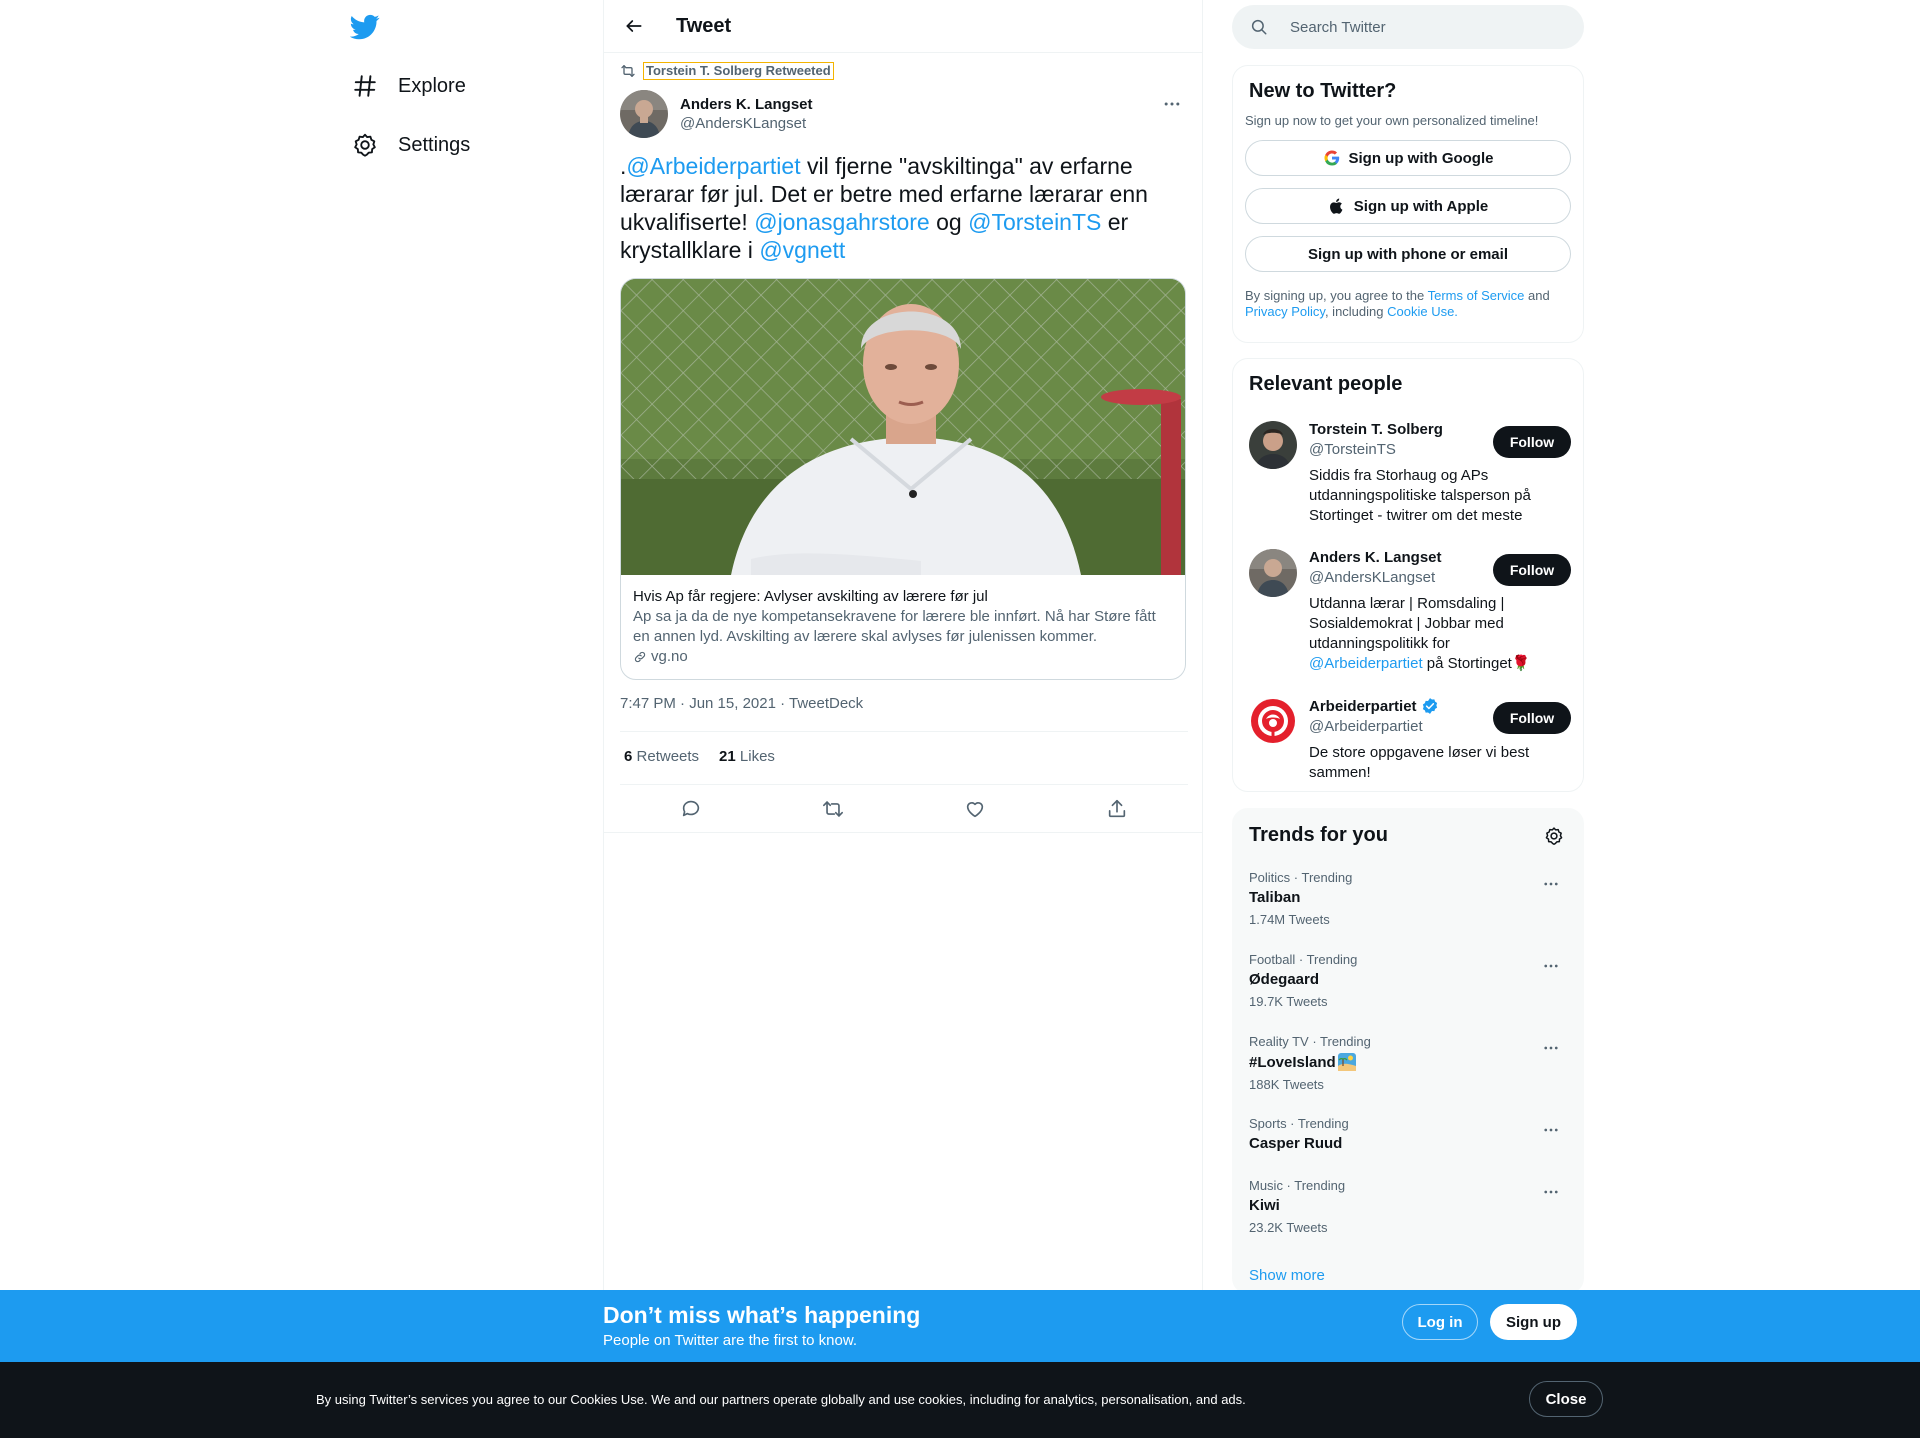 The image size is (1920, 1438). What do you see at coordinates (904, 809) in the screenshot?
I see `tweet-actions` at bounding box center [904, 809].